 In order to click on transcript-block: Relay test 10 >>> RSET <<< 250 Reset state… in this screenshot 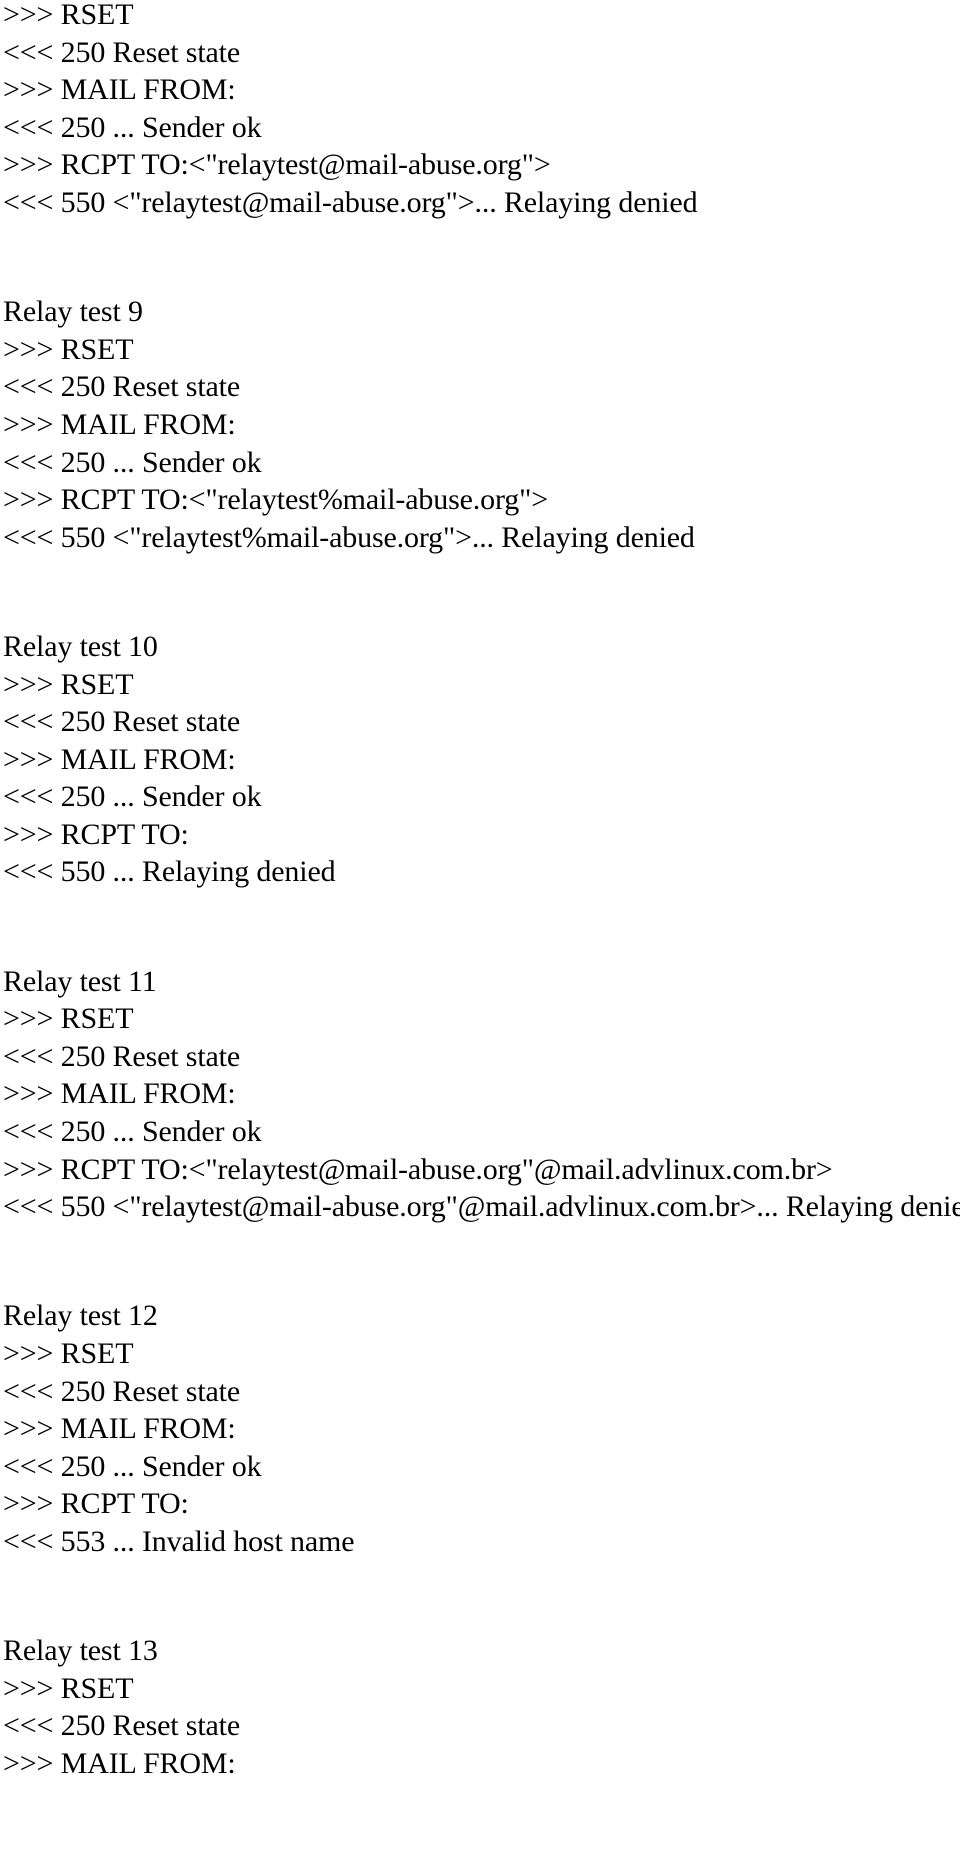, I will do `click(481, 759)`.